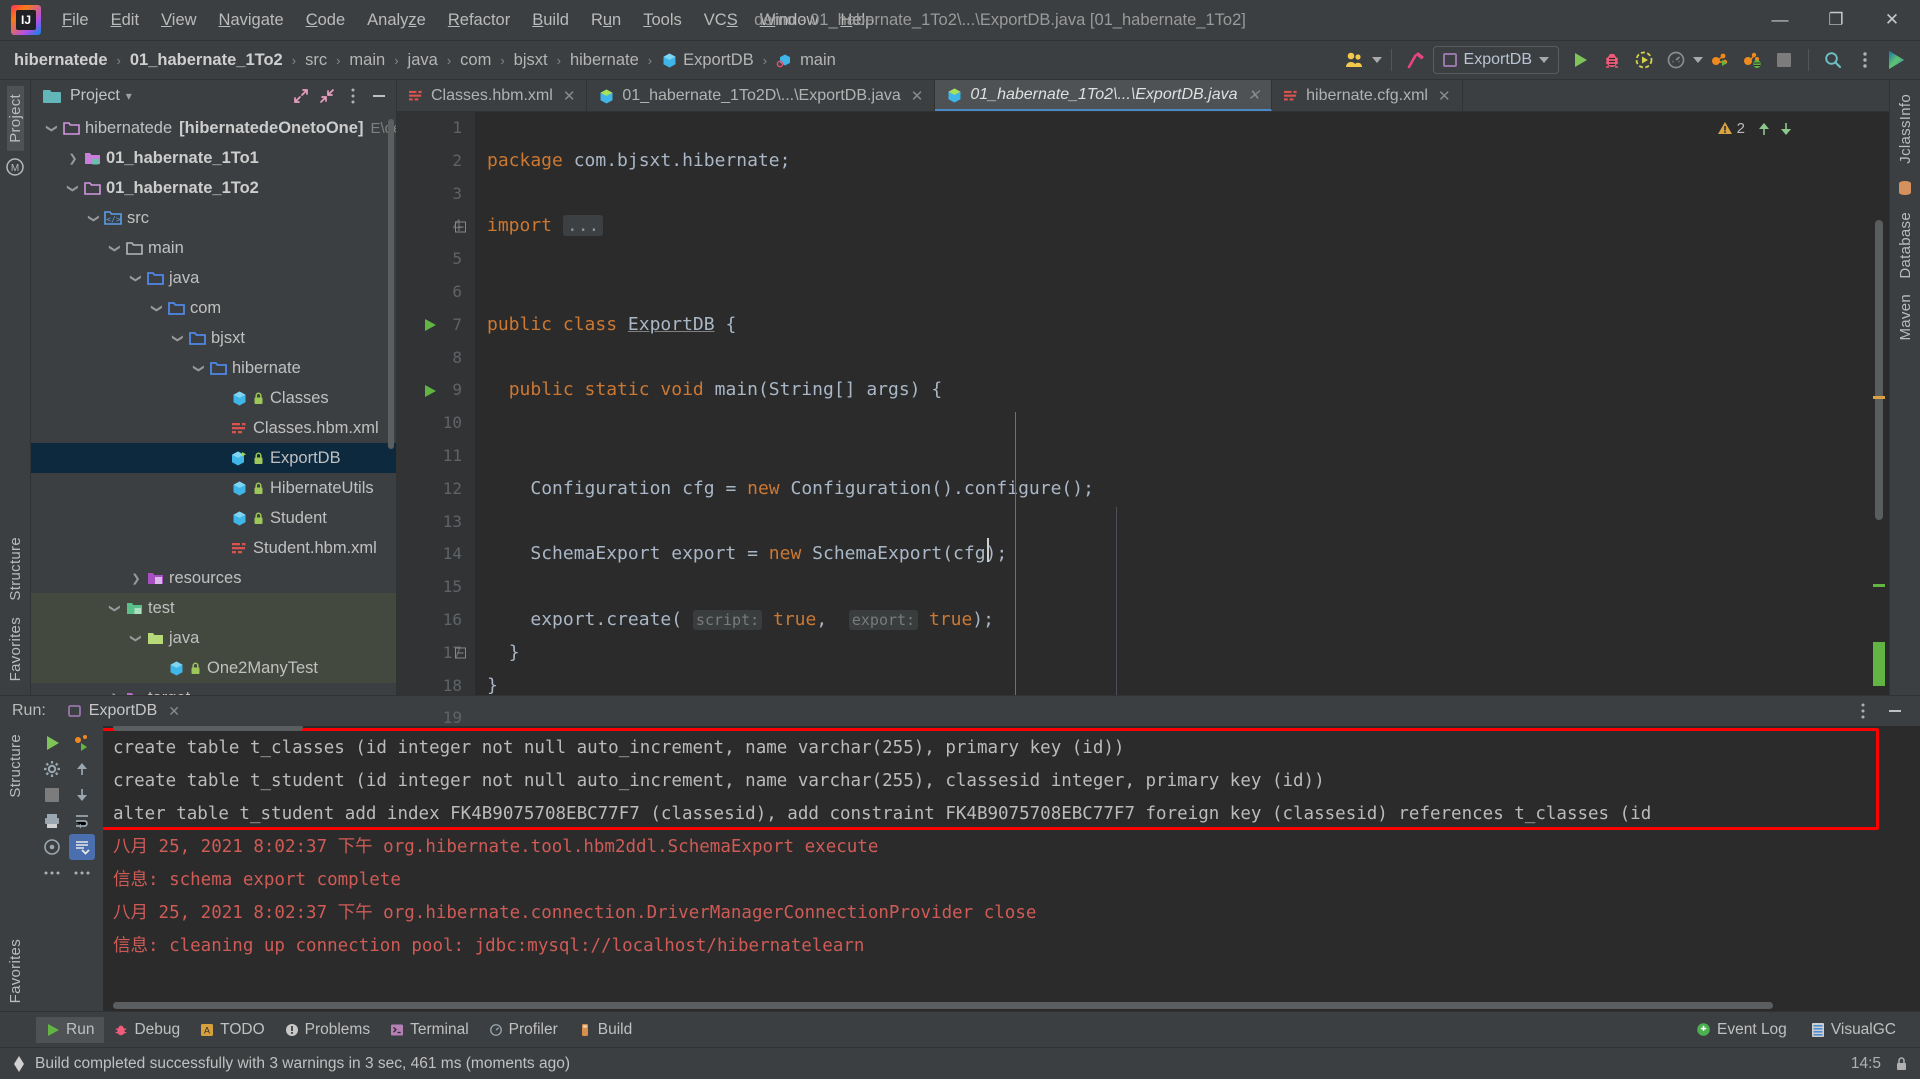 This screenshot has width=1920, height=1079. I want to click on gutter-line-1: 1, so click(436, 128).